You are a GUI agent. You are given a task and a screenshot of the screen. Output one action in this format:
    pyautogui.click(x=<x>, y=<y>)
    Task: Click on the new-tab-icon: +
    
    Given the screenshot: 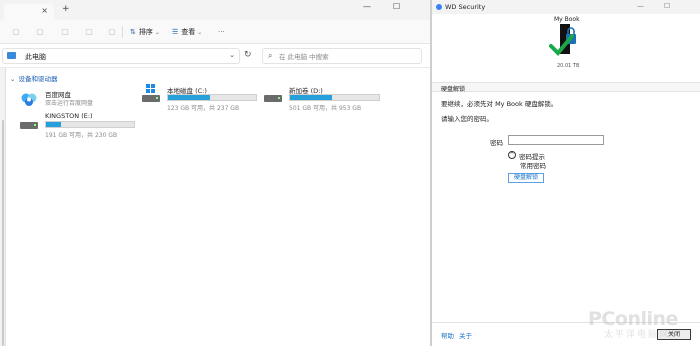 What is the action you would take?
    pyautogui.click(x=66, y=9)
    